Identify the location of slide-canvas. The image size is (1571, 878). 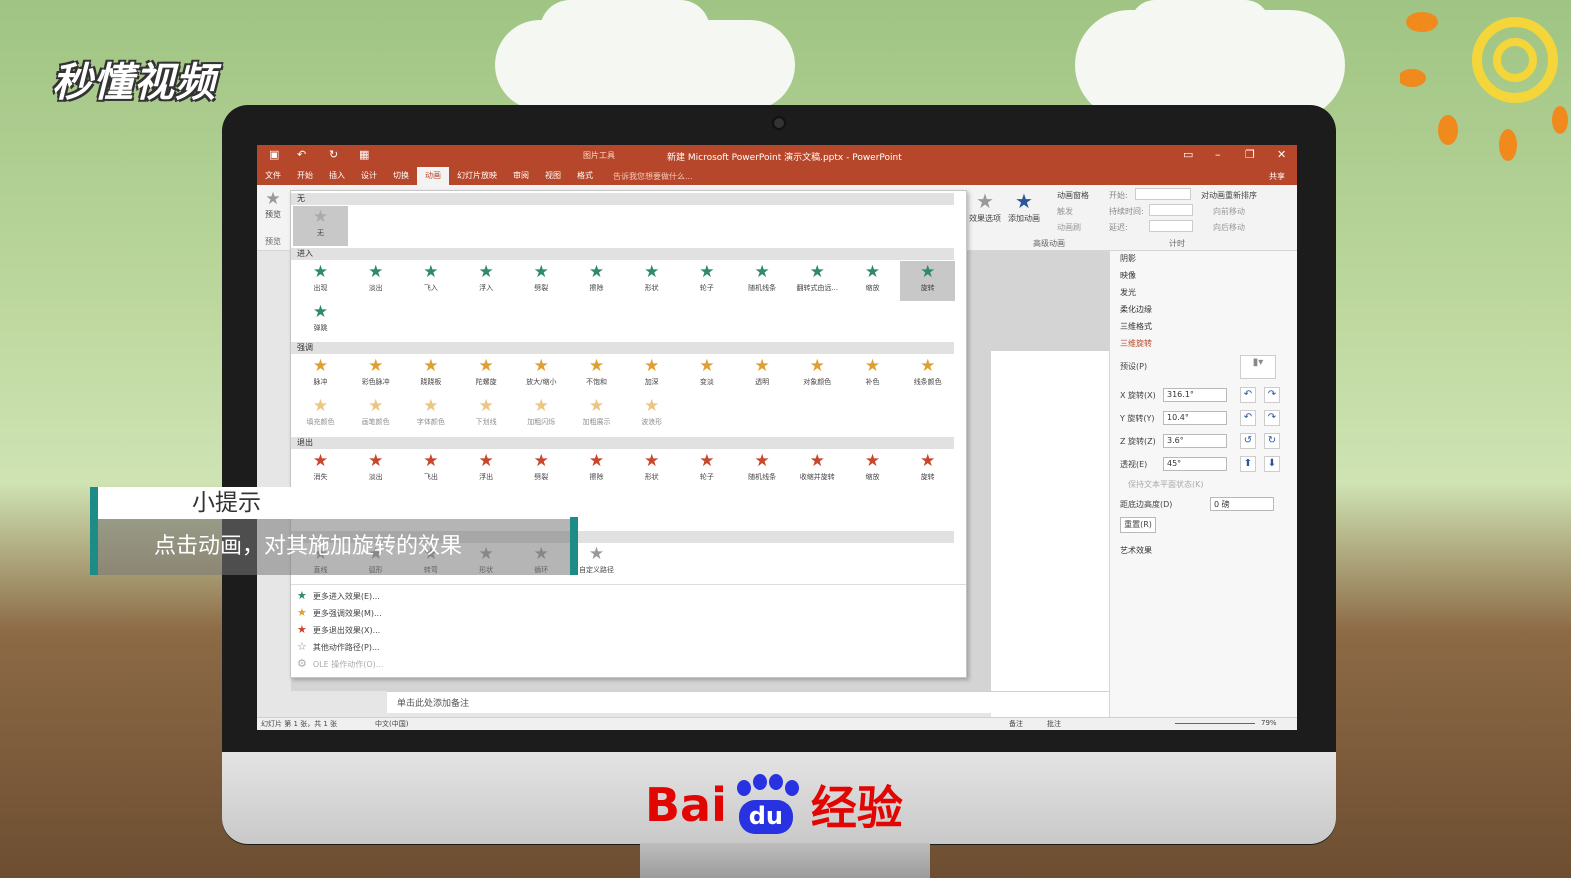
(1054, 540).